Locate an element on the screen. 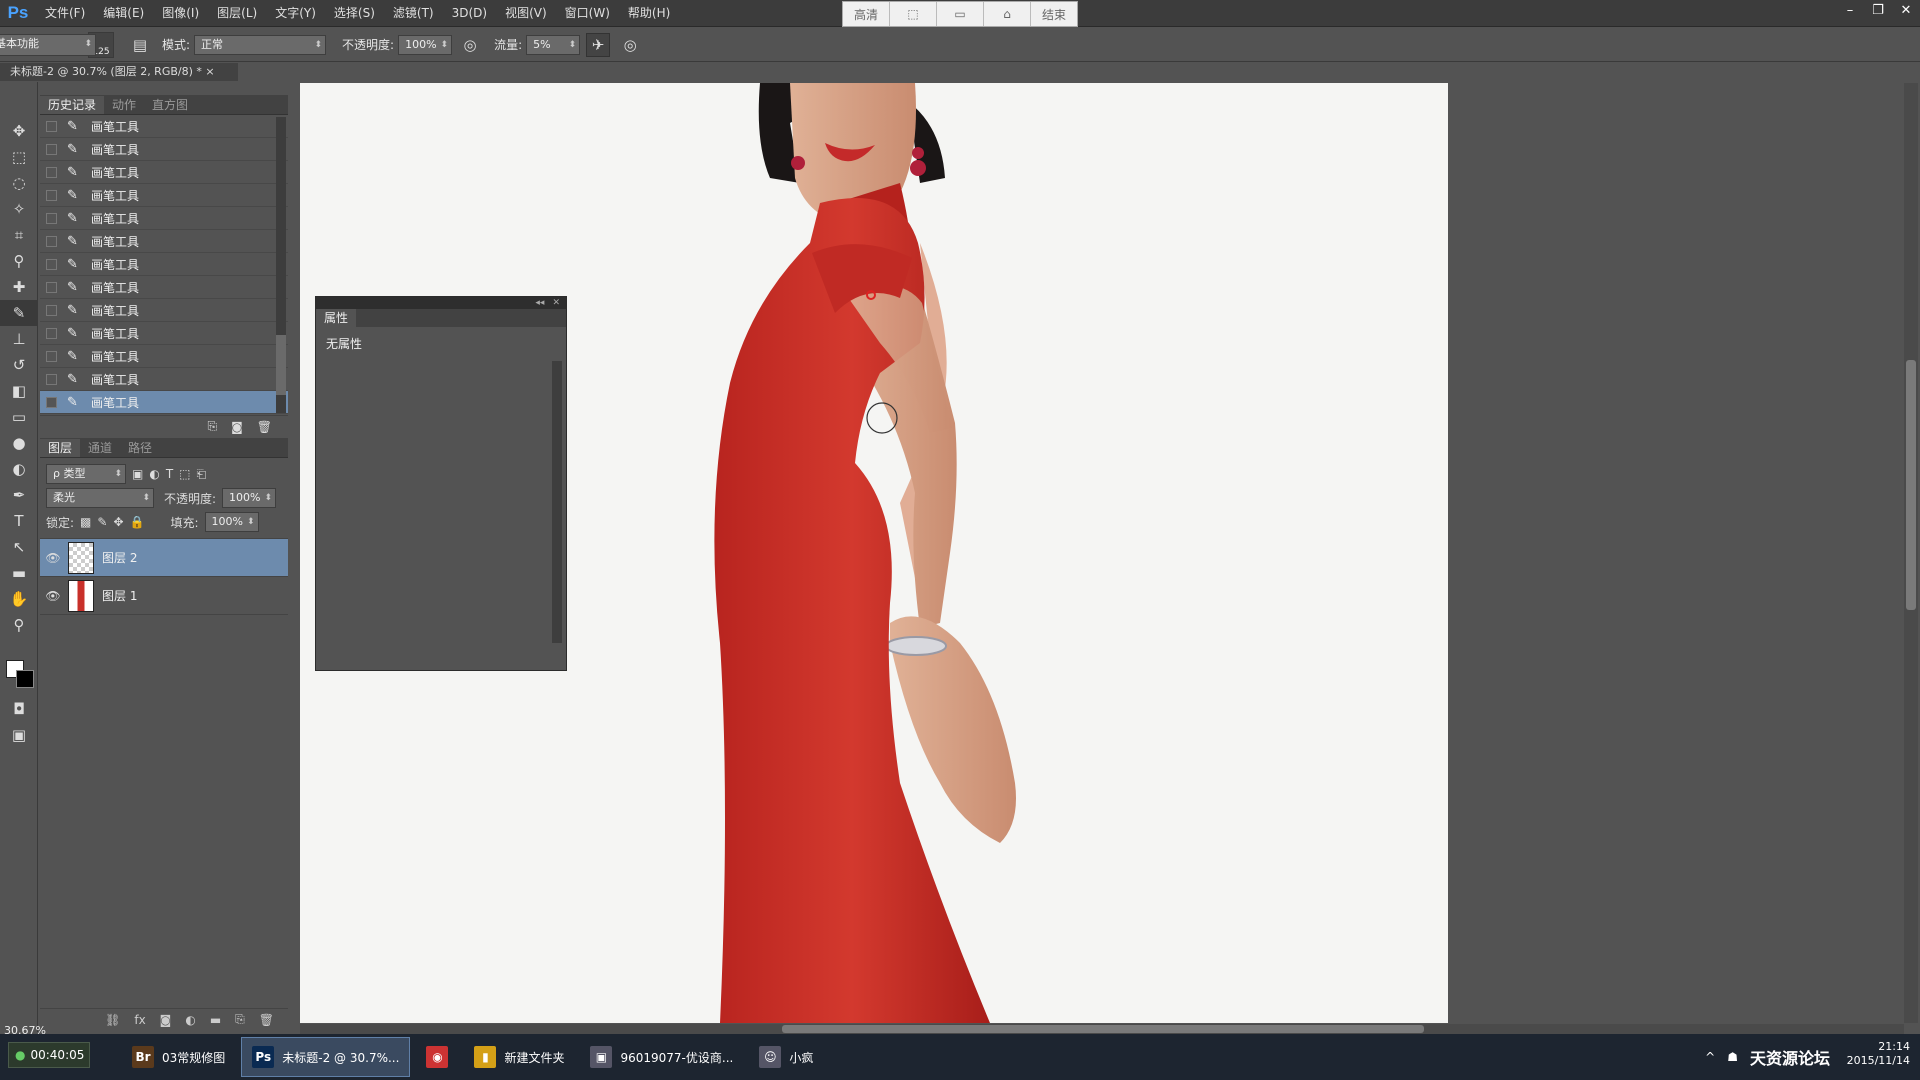  new-layer-icon: ⎘ is located at coordinates (240, 1019).